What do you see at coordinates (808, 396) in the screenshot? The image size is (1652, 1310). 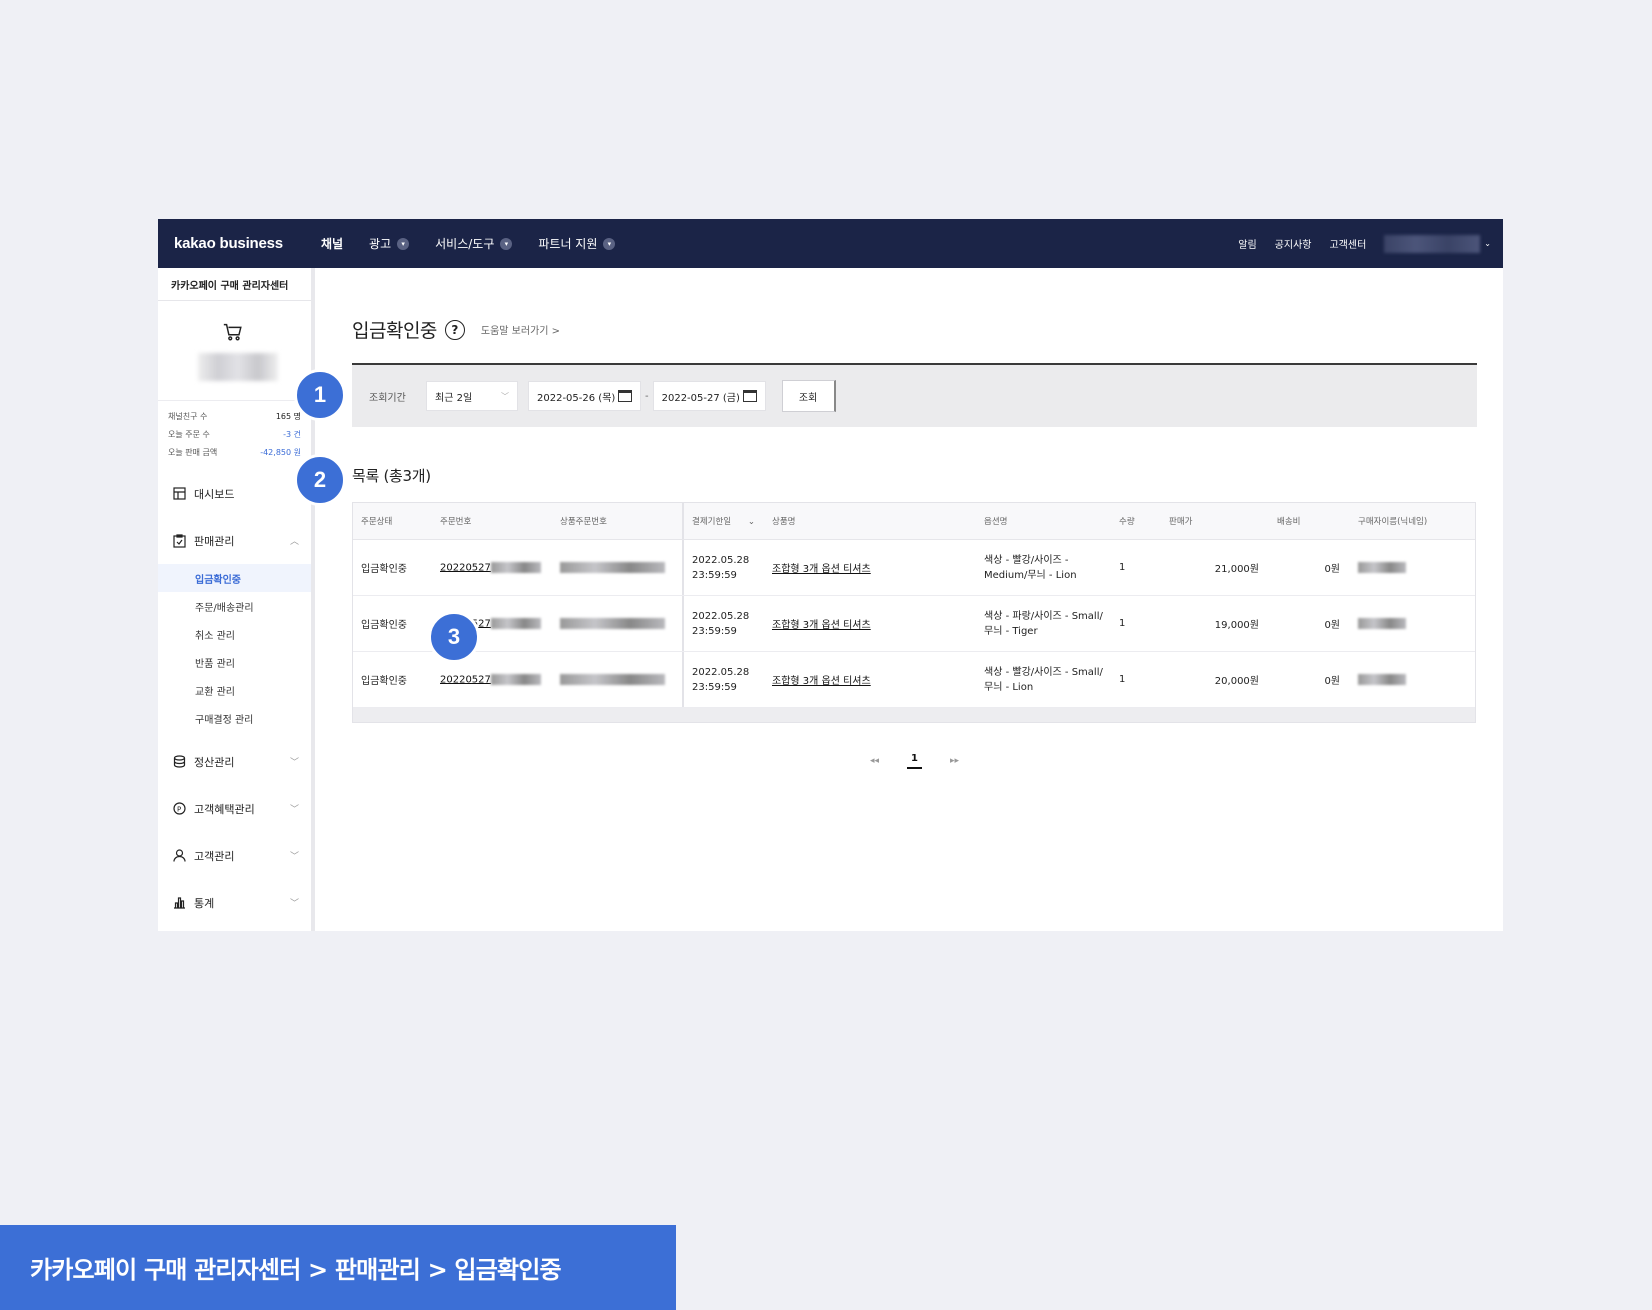 I see `search-button: 조회` at bounding box center [808, 396].